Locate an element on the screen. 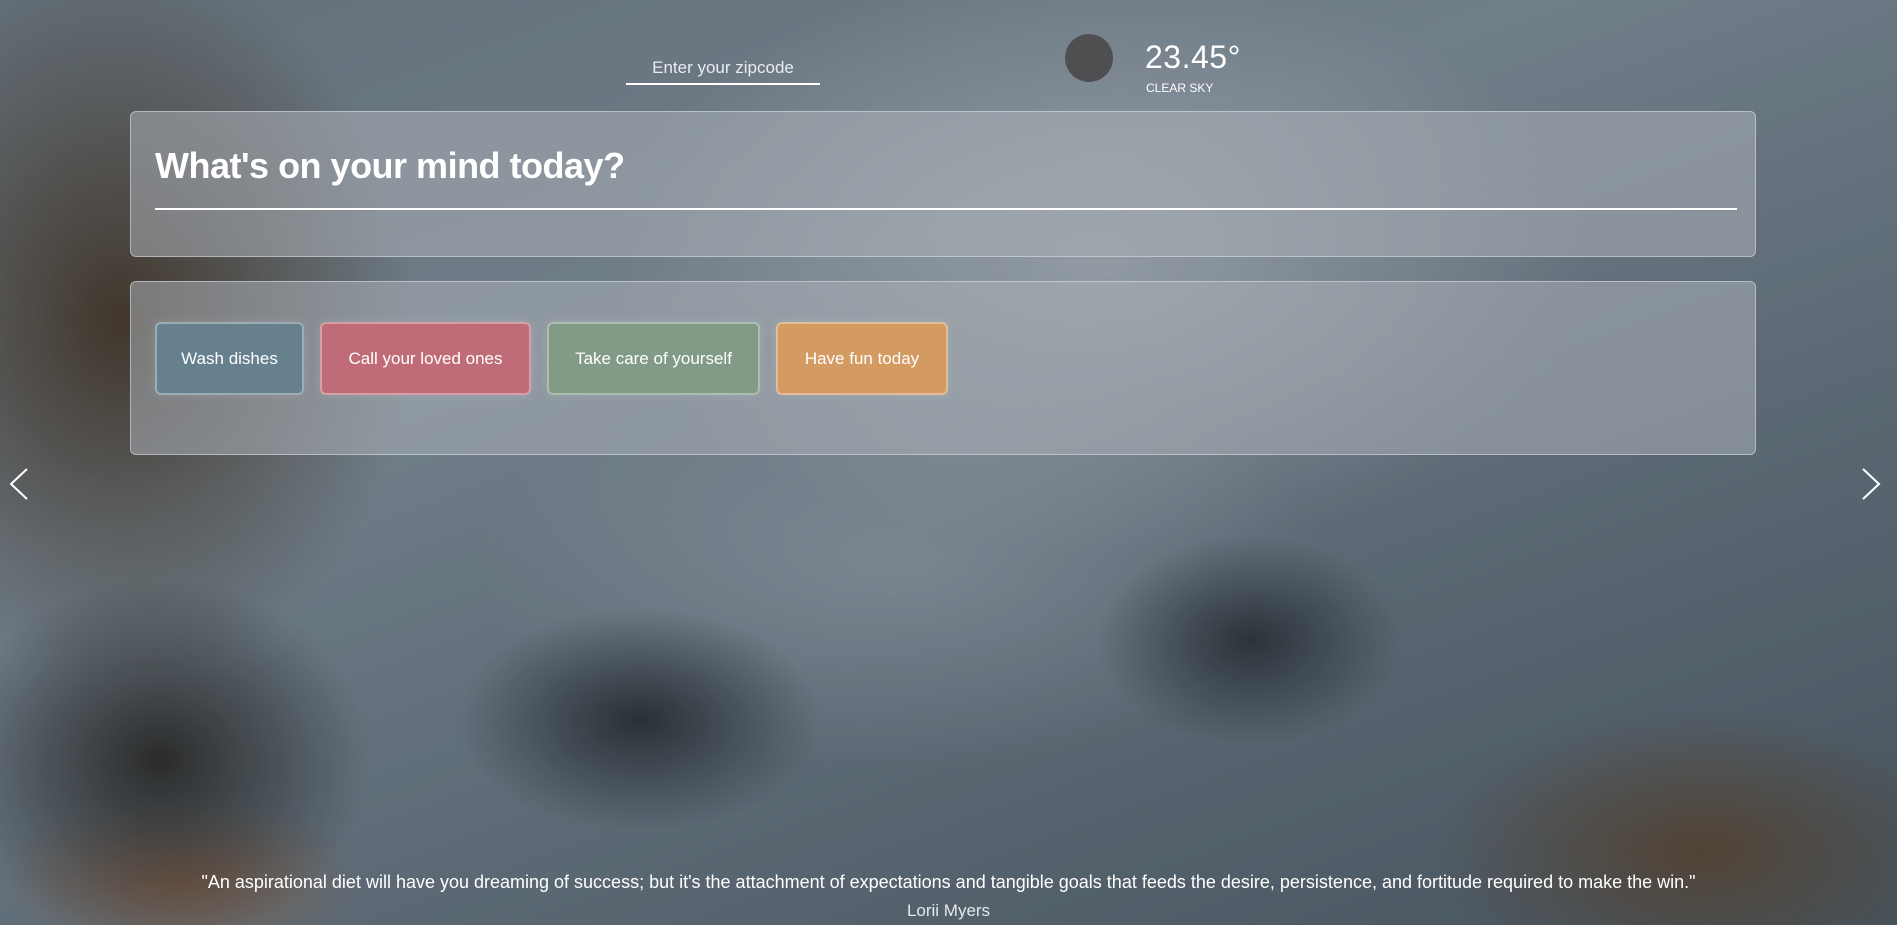  task-button-have-fun: Have fun today is located at coordinates (862, 358).